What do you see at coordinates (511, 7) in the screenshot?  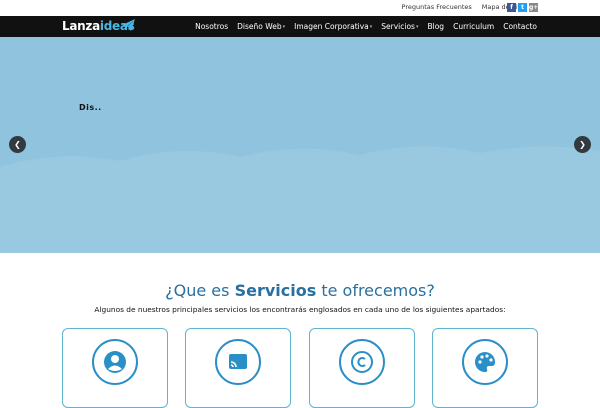 I see `facebook-icon: f` at bounding box center [511, 7].